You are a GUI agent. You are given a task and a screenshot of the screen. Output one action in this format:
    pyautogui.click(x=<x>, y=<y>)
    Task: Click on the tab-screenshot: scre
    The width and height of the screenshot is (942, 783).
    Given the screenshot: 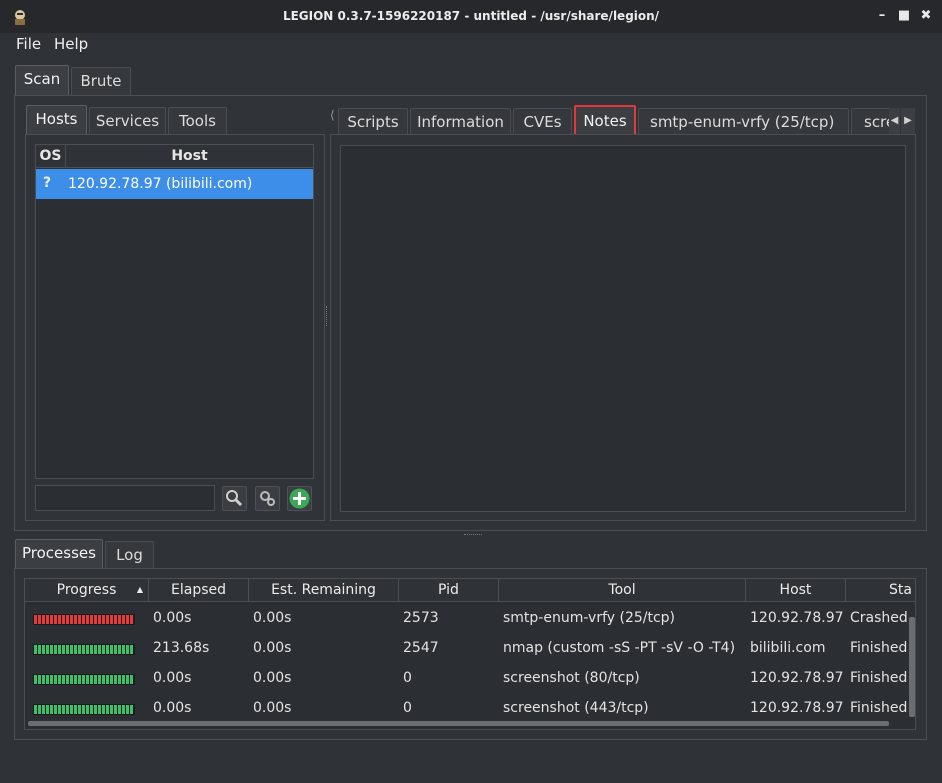 What is the action you would take?
    pyautogui.click(x=871, y=122)
    